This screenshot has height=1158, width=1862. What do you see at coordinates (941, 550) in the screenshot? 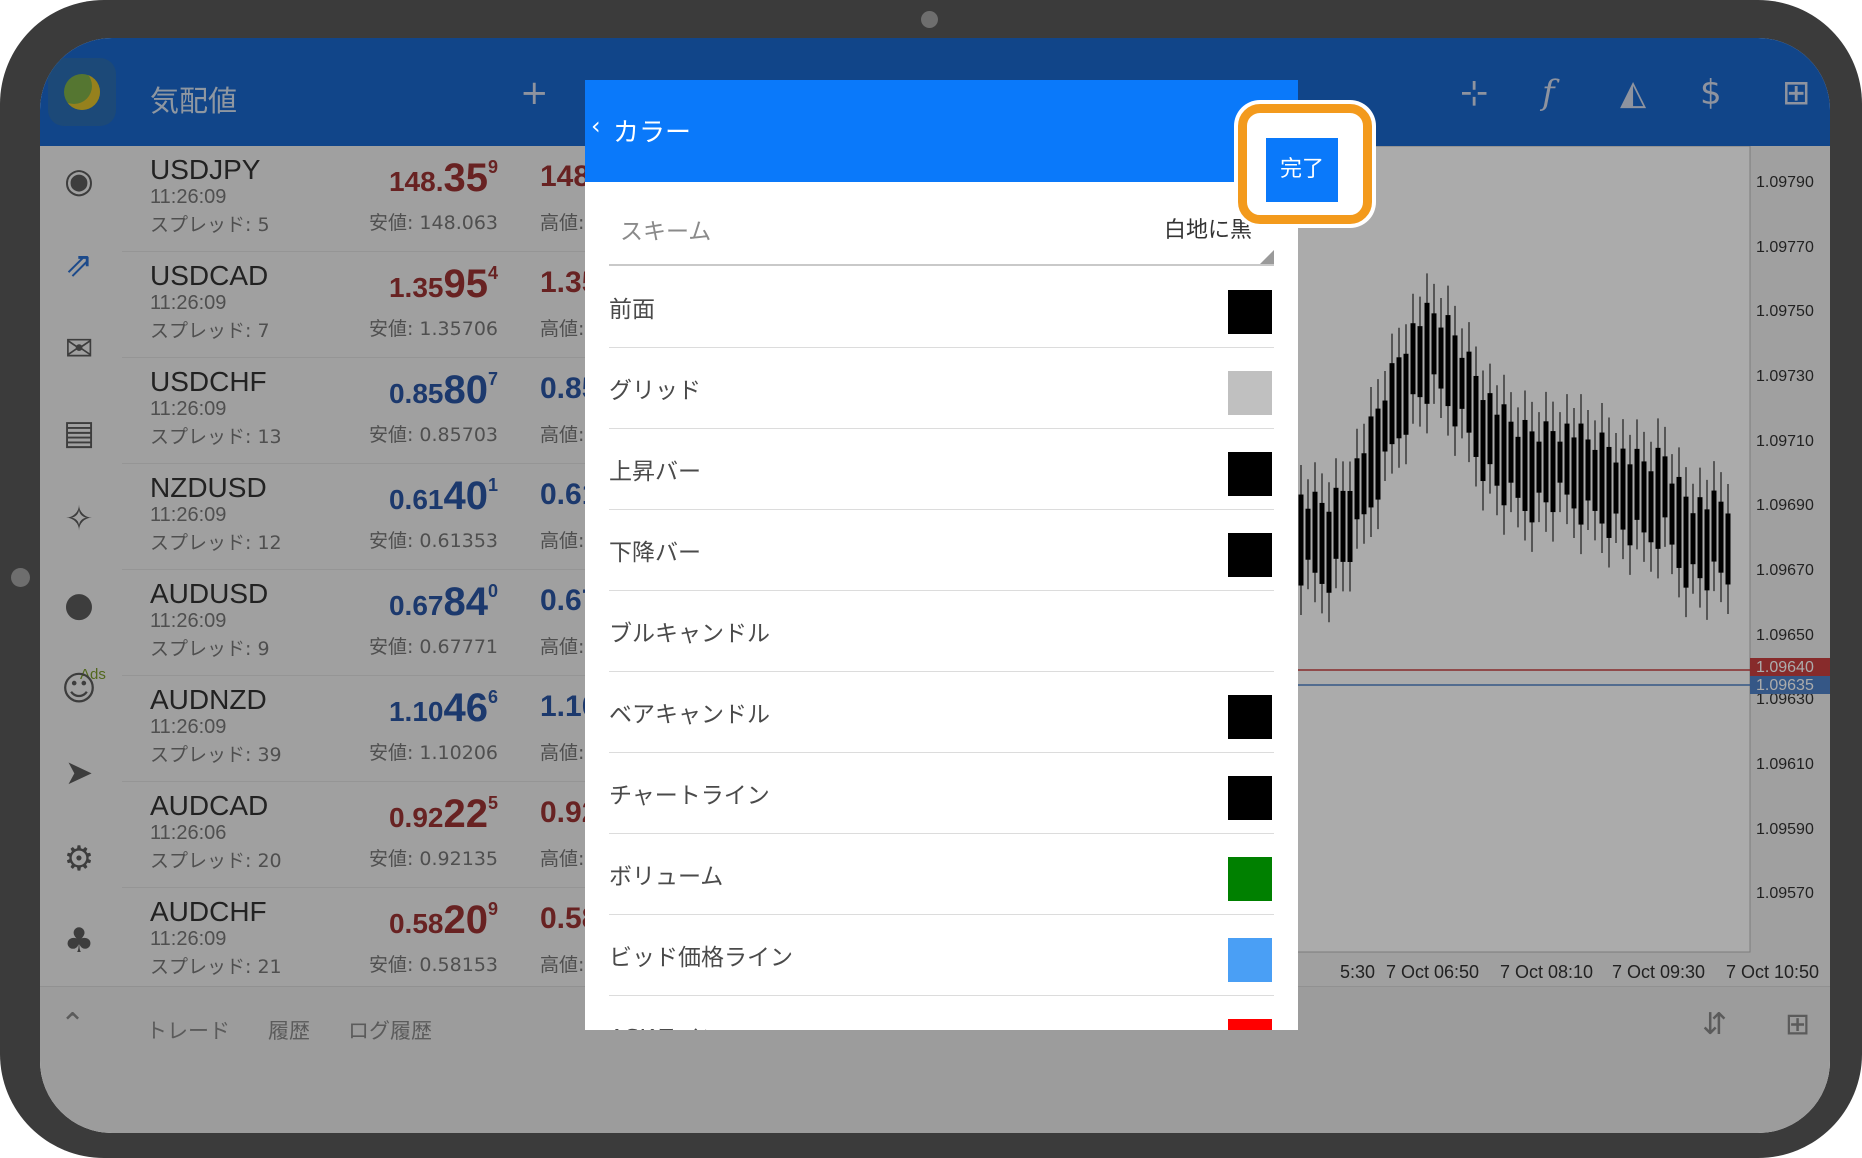
I see `color-item-bar-down: 下降バー` at bounding box center [941, 550].